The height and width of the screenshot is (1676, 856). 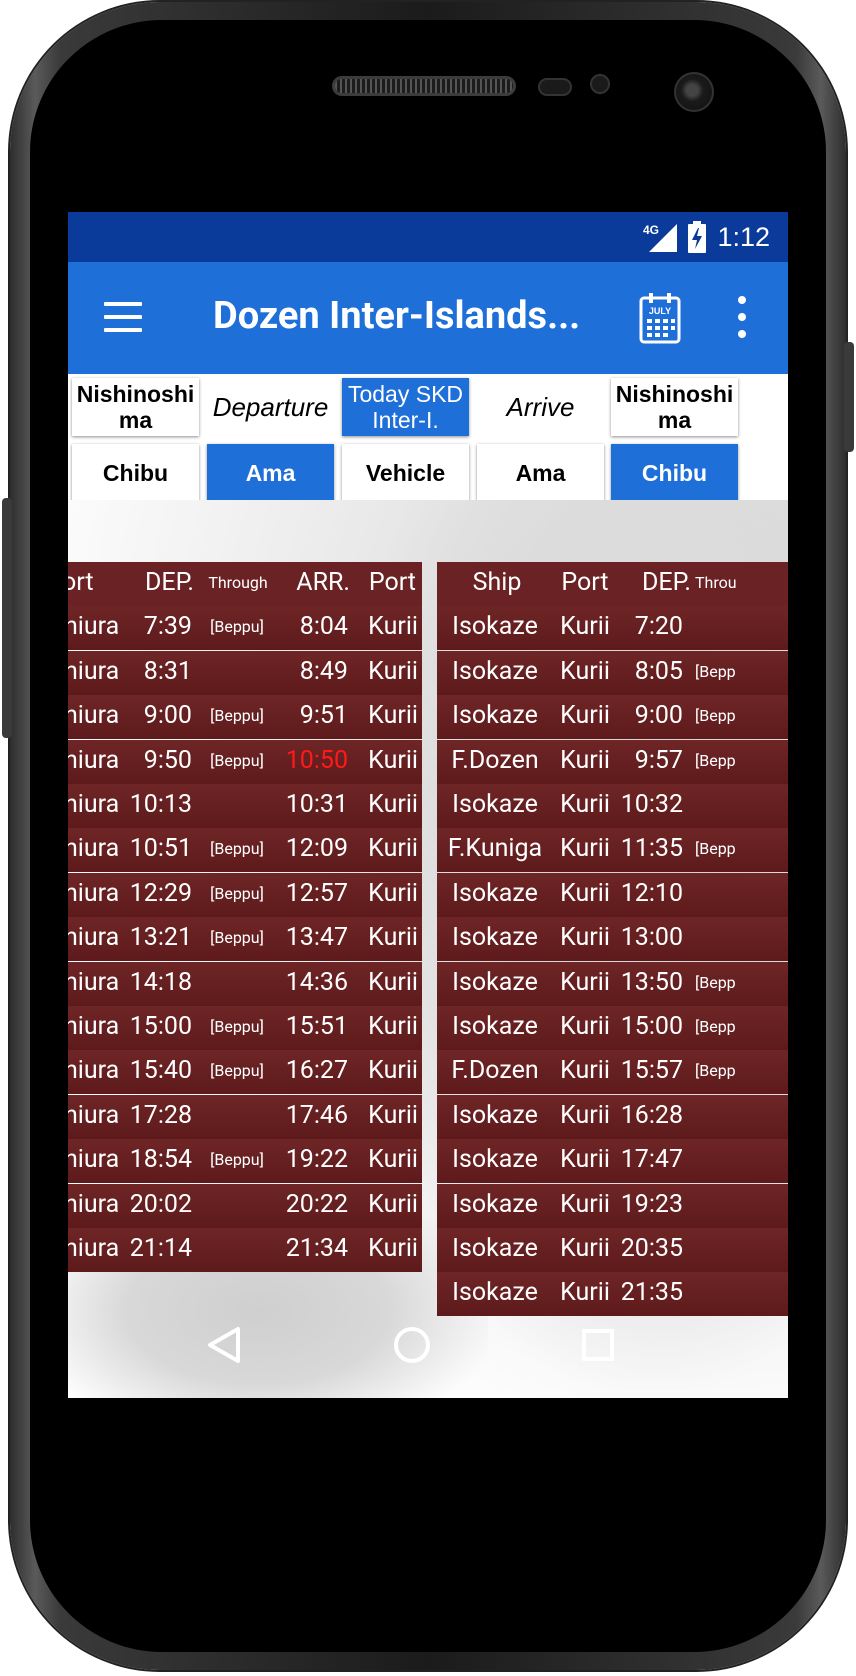 I want to click on home-icon, so click(x=412, y=1345).